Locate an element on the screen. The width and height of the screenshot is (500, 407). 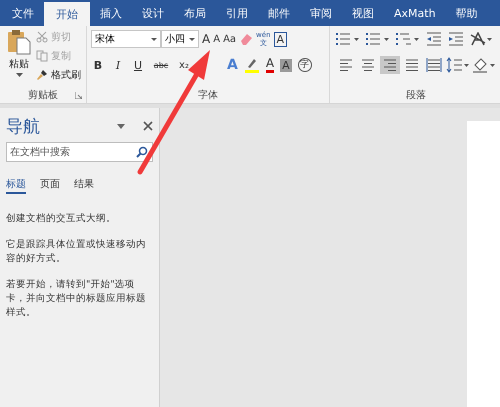
highlighter-icon is located at coordinates (252, 65).